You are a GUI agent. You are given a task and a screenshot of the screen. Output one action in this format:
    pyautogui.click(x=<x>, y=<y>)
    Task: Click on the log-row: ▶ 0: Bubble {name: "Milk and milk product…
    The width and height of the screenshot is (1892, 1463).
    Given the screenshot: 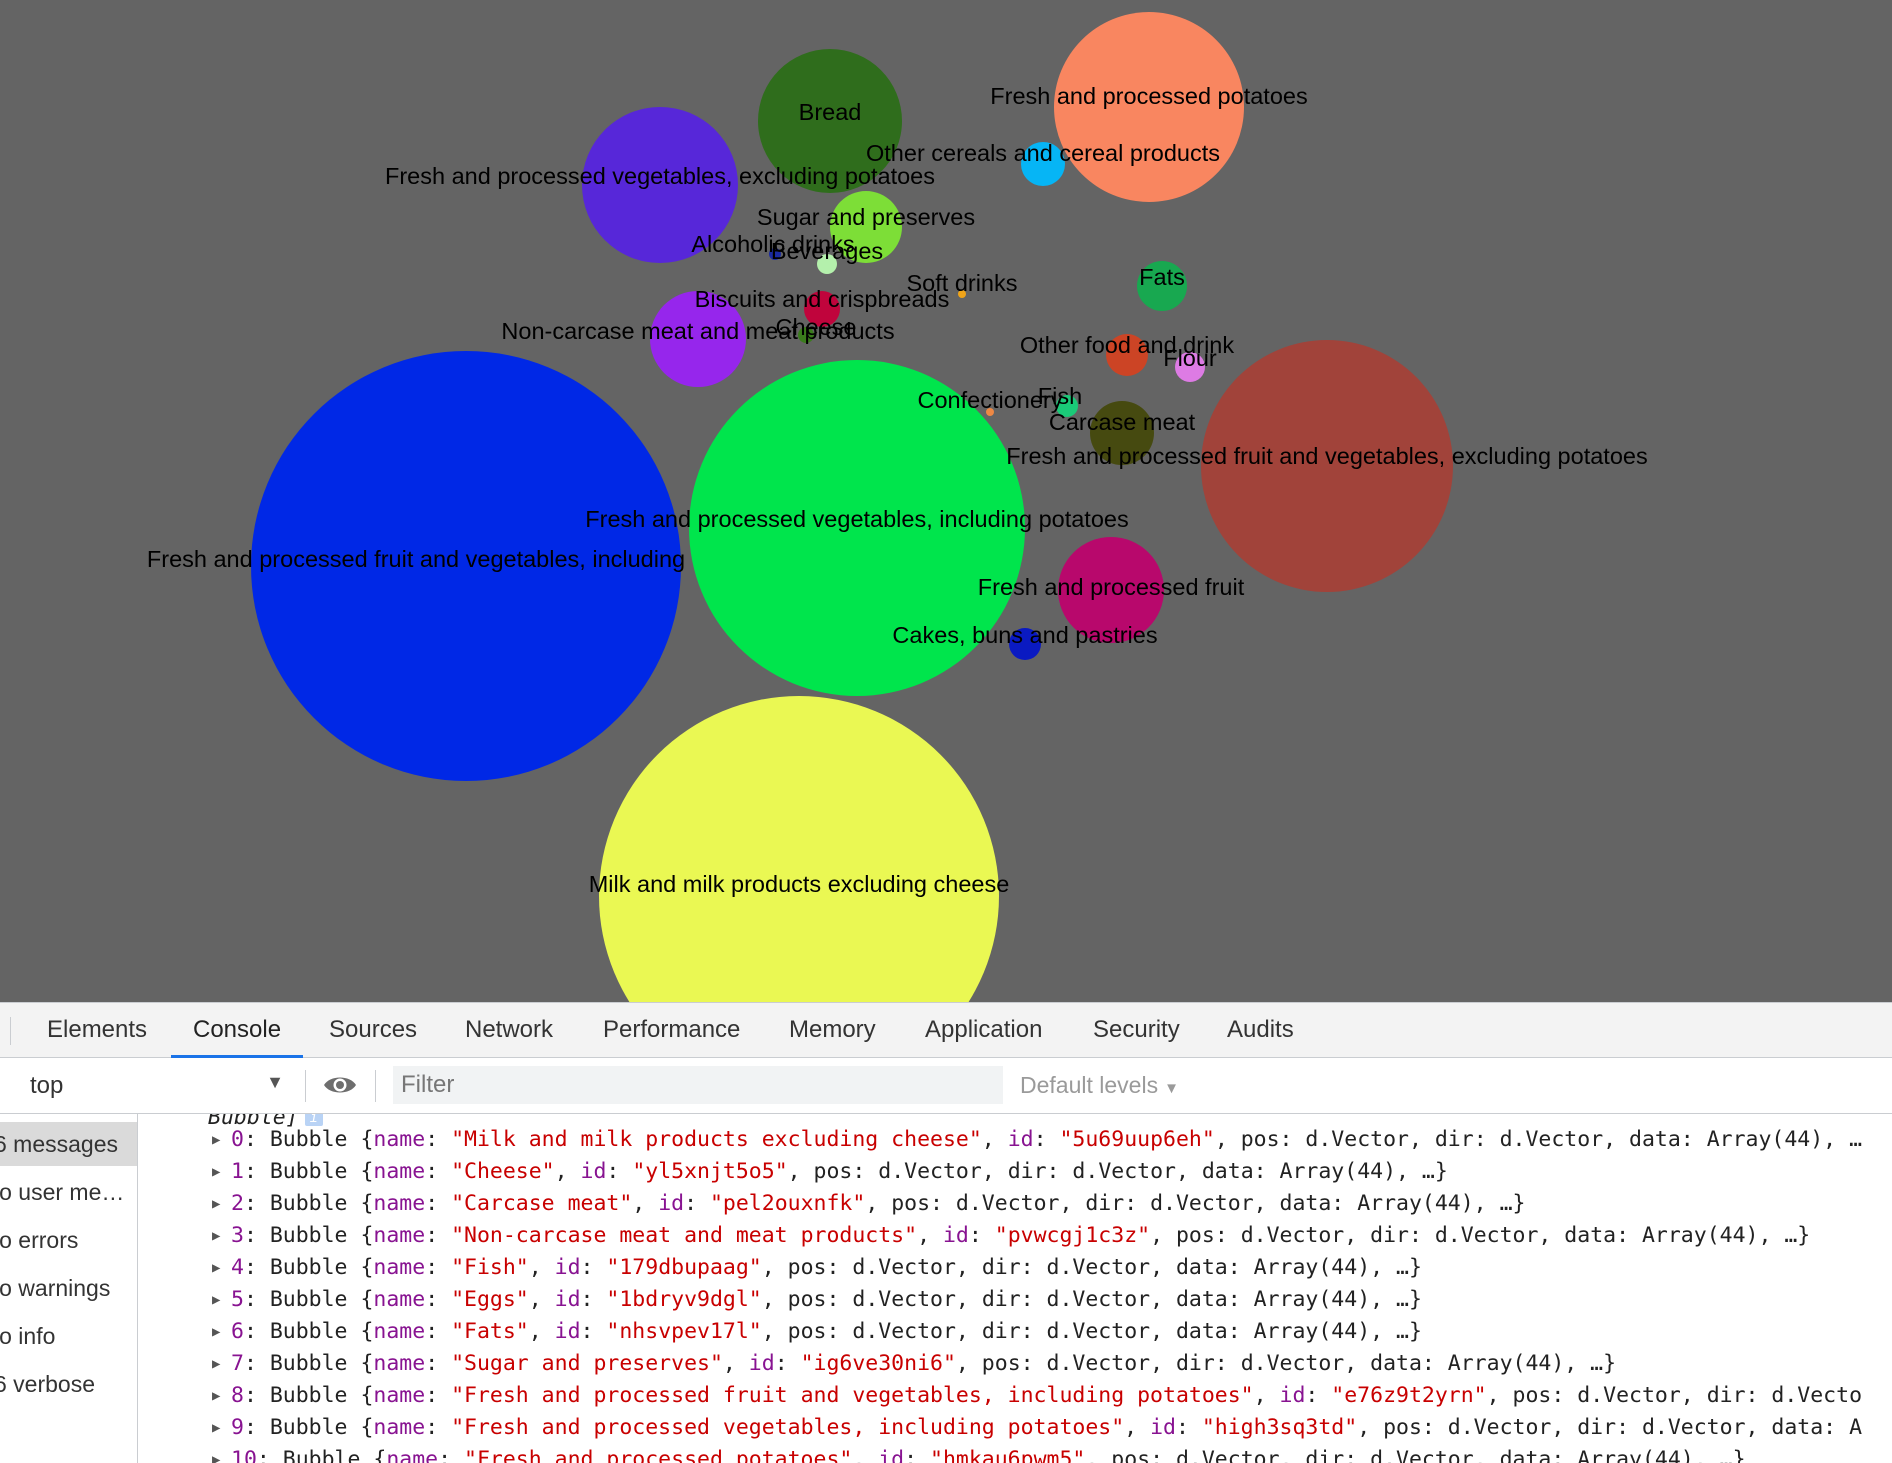 What is the action you would take?
    pyautogui.click(x=1015, y=1140)
    